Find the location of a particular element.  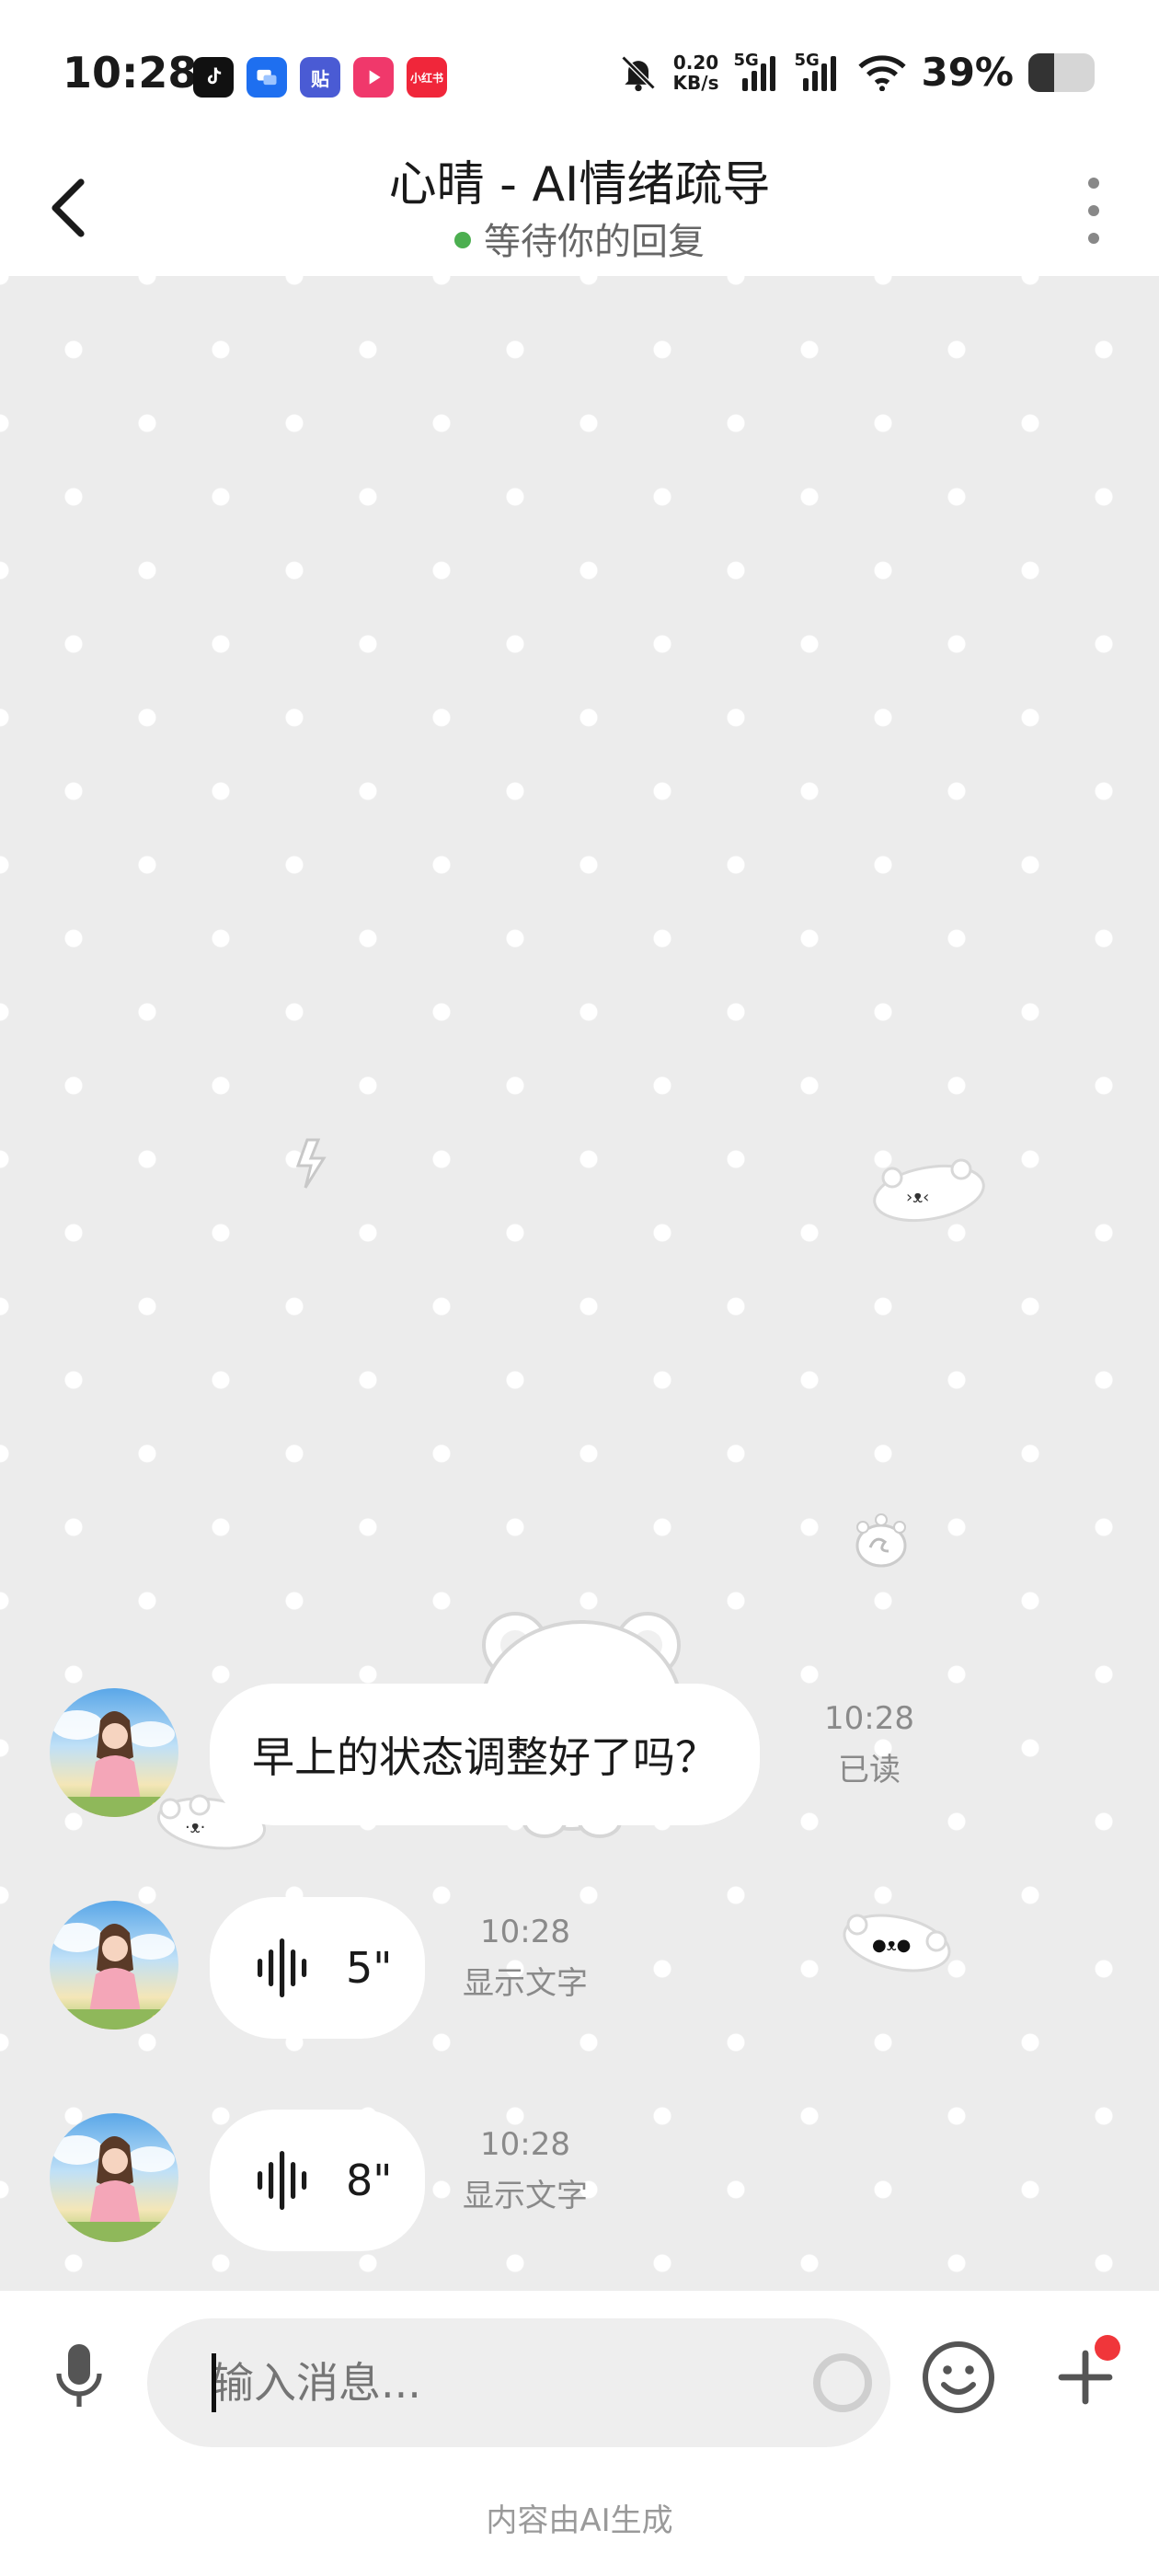

notification-app-icons: 贴 小红书 is located at coordinates (320, 77).